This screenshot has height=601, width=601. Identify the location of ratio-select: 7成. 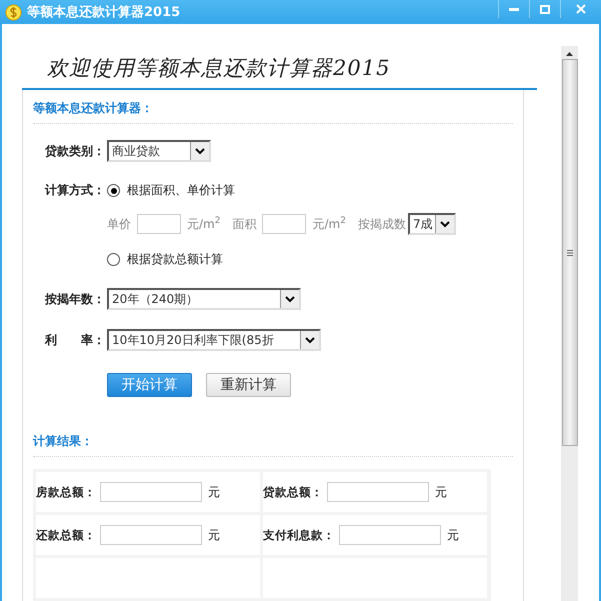
(432, 224).